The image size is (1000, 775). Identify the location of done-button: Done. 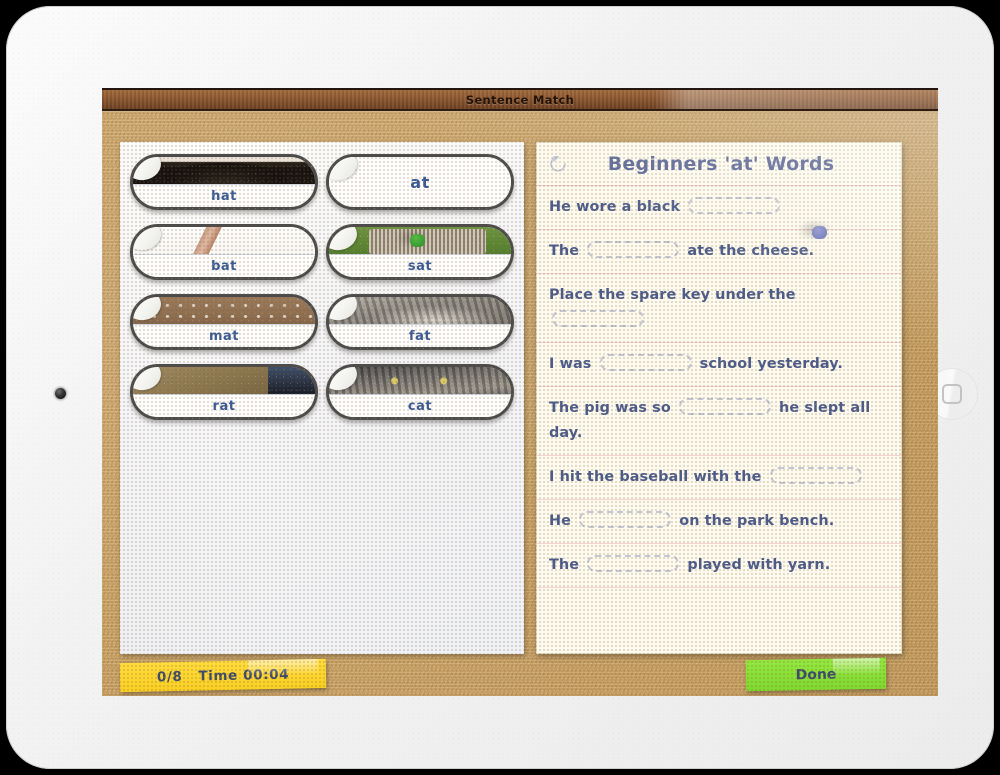
(816, 674).